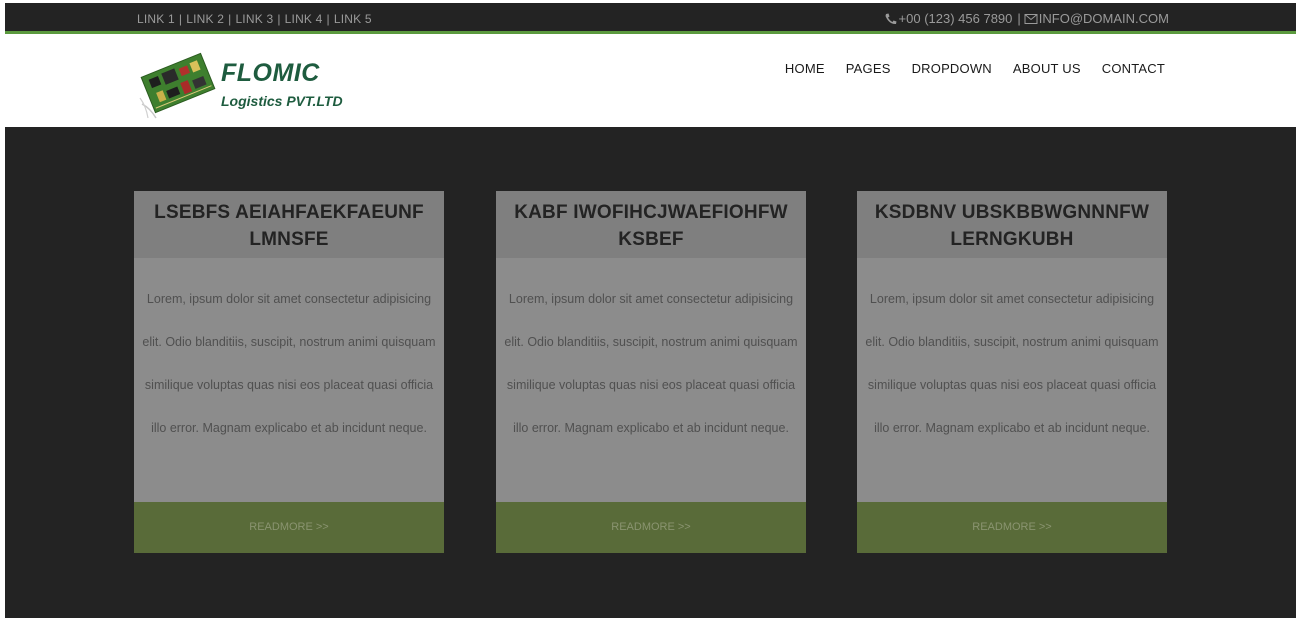 The height and width of the screenshot is (633, 1303). Describe the element at coordinates (952, 68) in the screenshot. I see `nav-dropdown: DROPDOWN` at that location.